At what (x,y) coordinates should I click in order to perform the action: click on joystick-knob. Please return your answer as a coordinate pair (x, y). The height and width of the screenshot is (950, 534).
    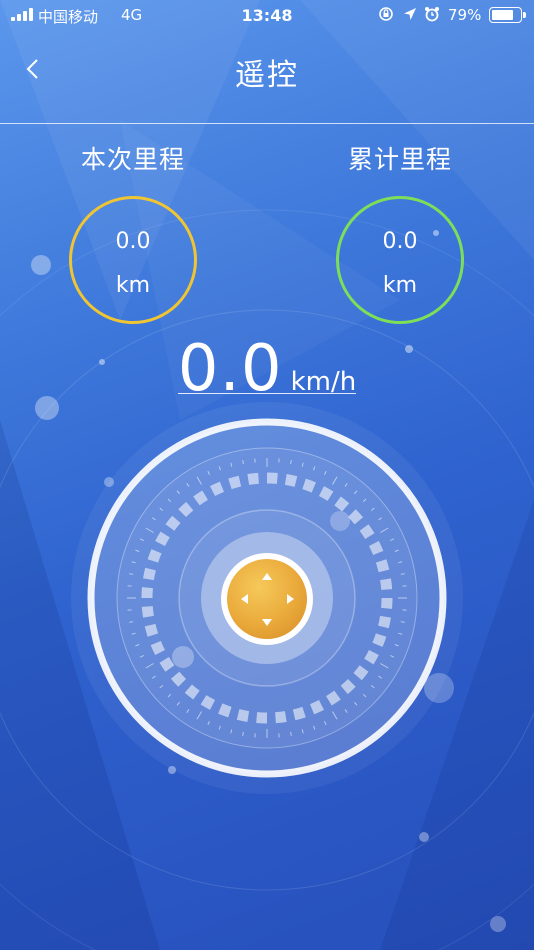
    Looking at the image, I should click on (267, 599).